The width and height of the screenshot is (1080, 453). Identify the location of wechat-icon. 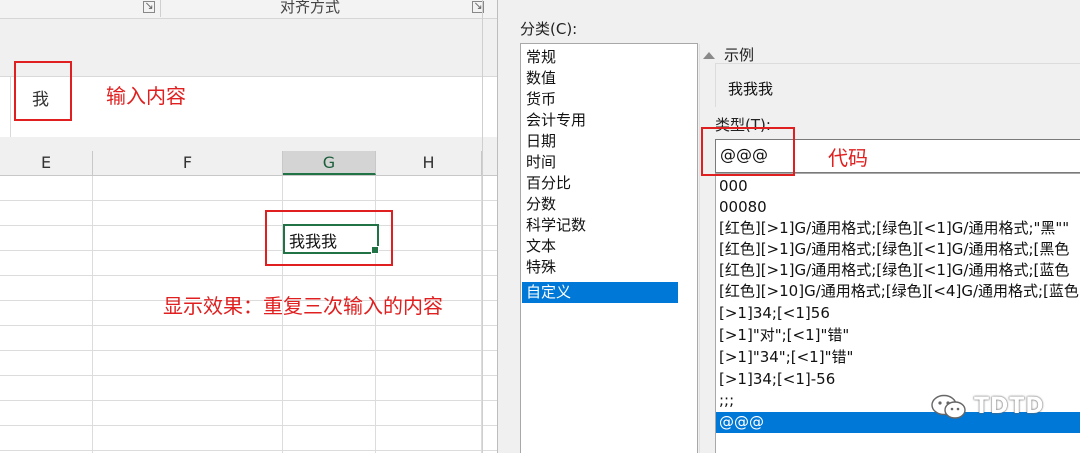
(948, 406).